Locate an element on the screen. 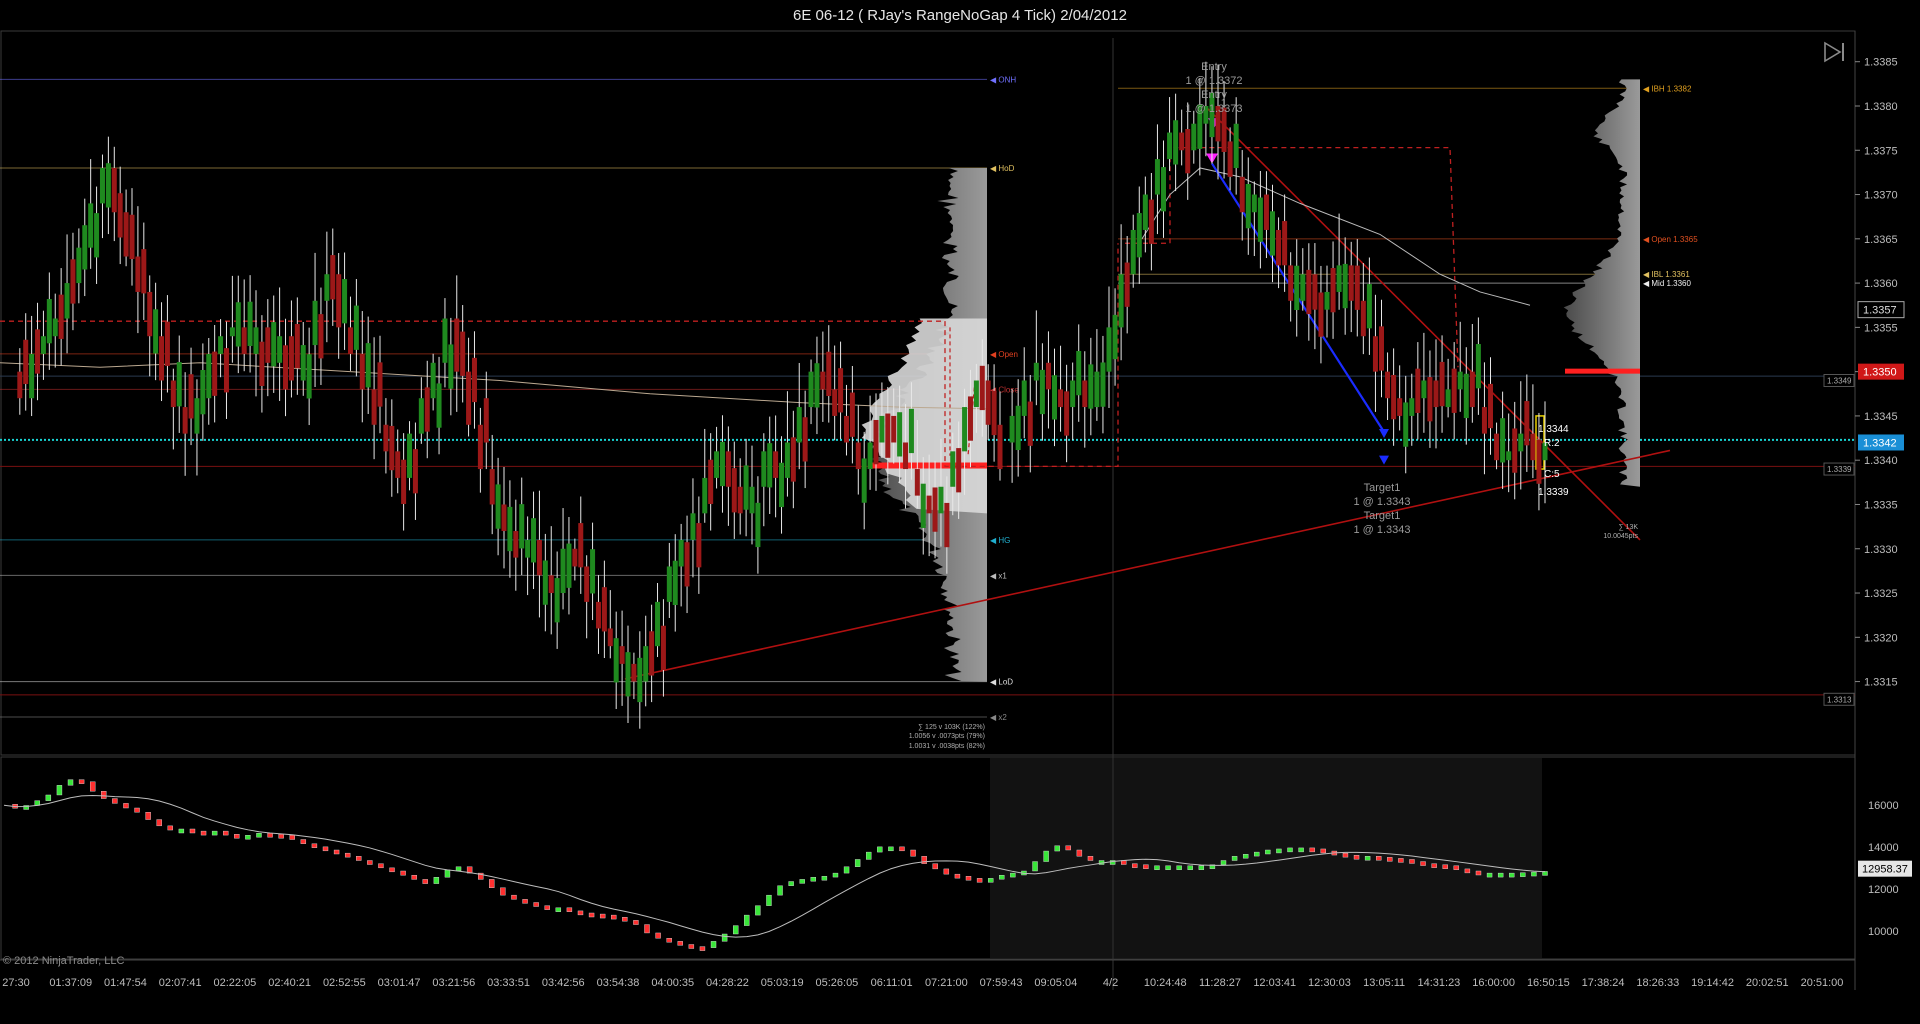  time-label: 01:37:09 is located at coordinates (70, 983).